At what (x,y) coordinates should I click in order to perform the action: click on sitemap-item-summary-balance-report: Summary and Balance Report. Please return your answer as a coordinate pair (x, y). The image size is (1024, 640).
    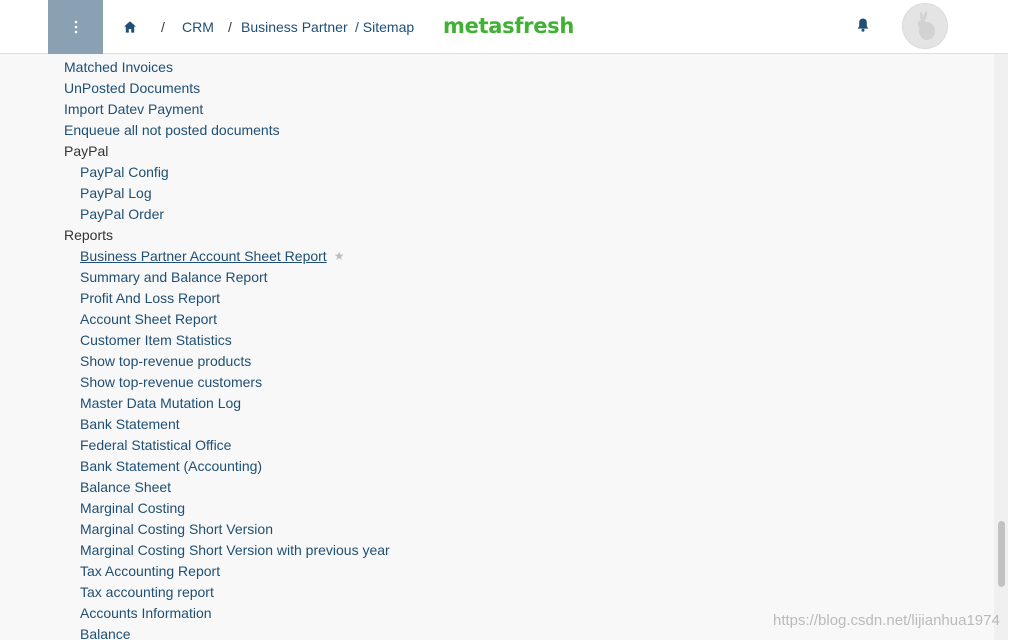
    Looking at the image, I should click on (174, 277).